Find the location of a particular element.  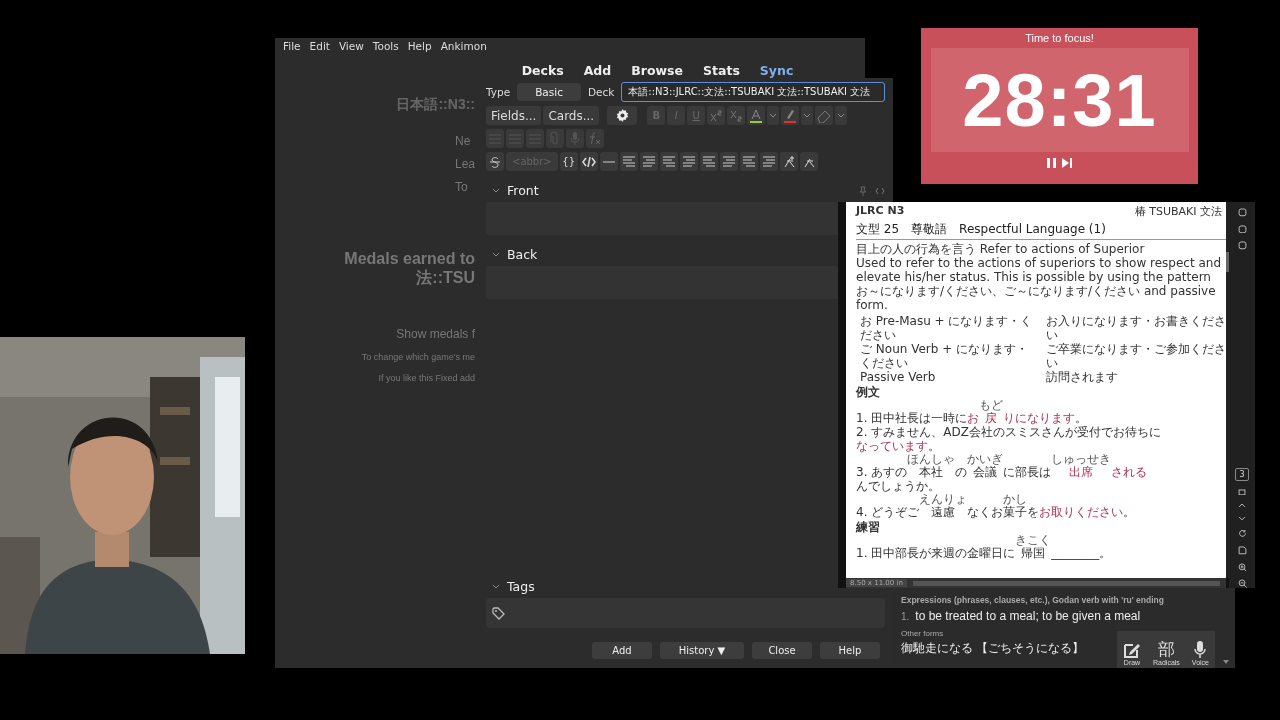

rotate-icon is located at coordinates (1242, 533).